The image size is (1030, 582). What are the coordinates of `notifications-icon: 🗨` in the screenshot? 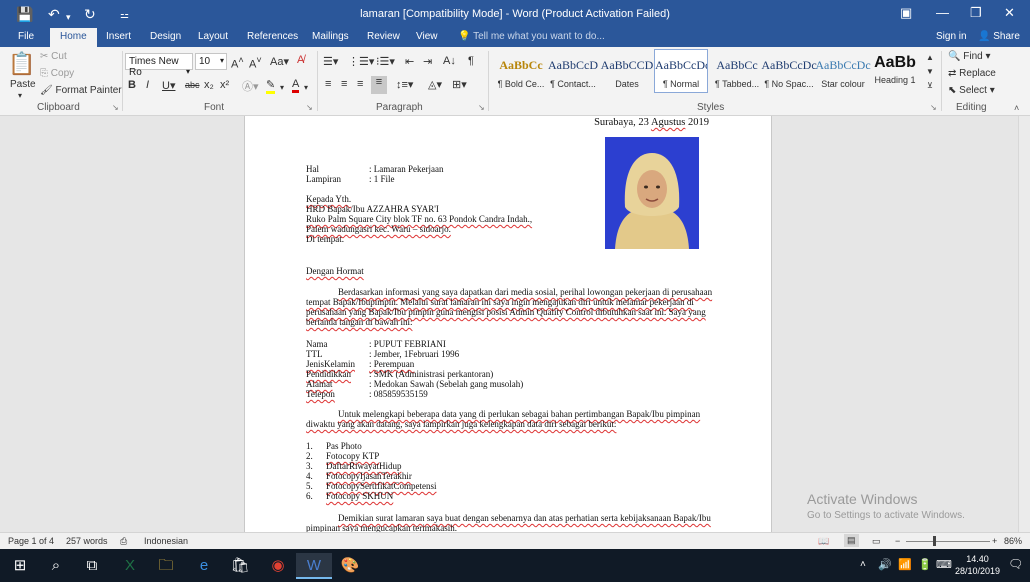 It's located at (1015, 564).